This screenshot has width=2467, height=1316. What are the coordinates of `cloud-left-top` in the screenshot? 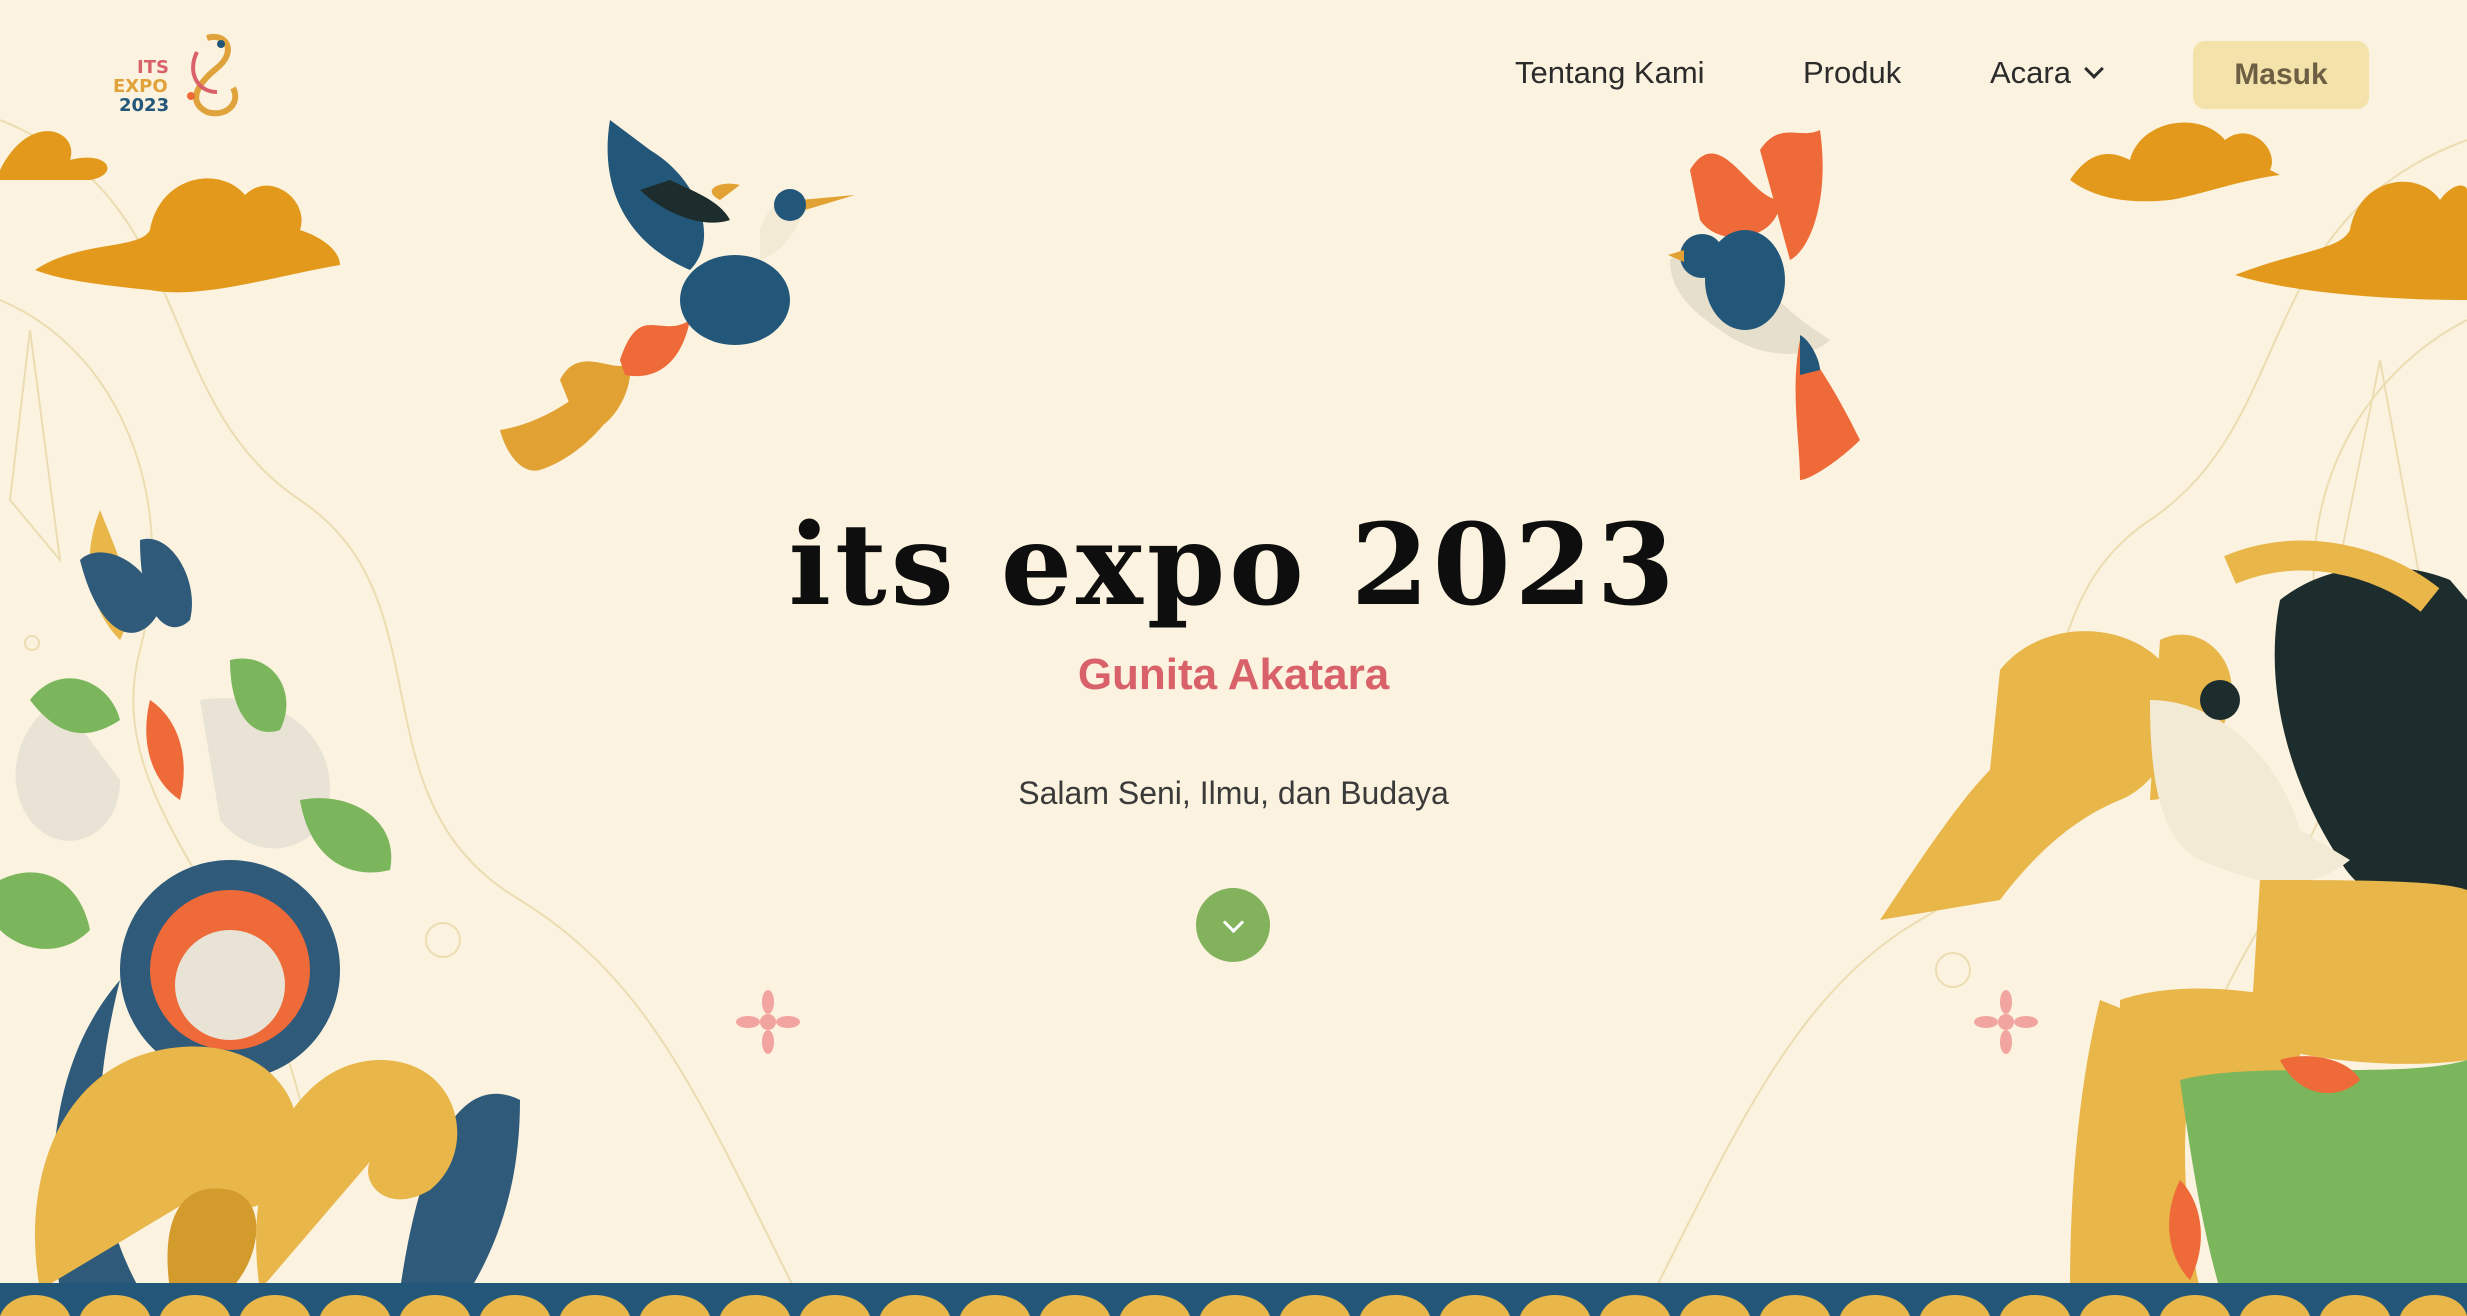 It's located at (170, 212).